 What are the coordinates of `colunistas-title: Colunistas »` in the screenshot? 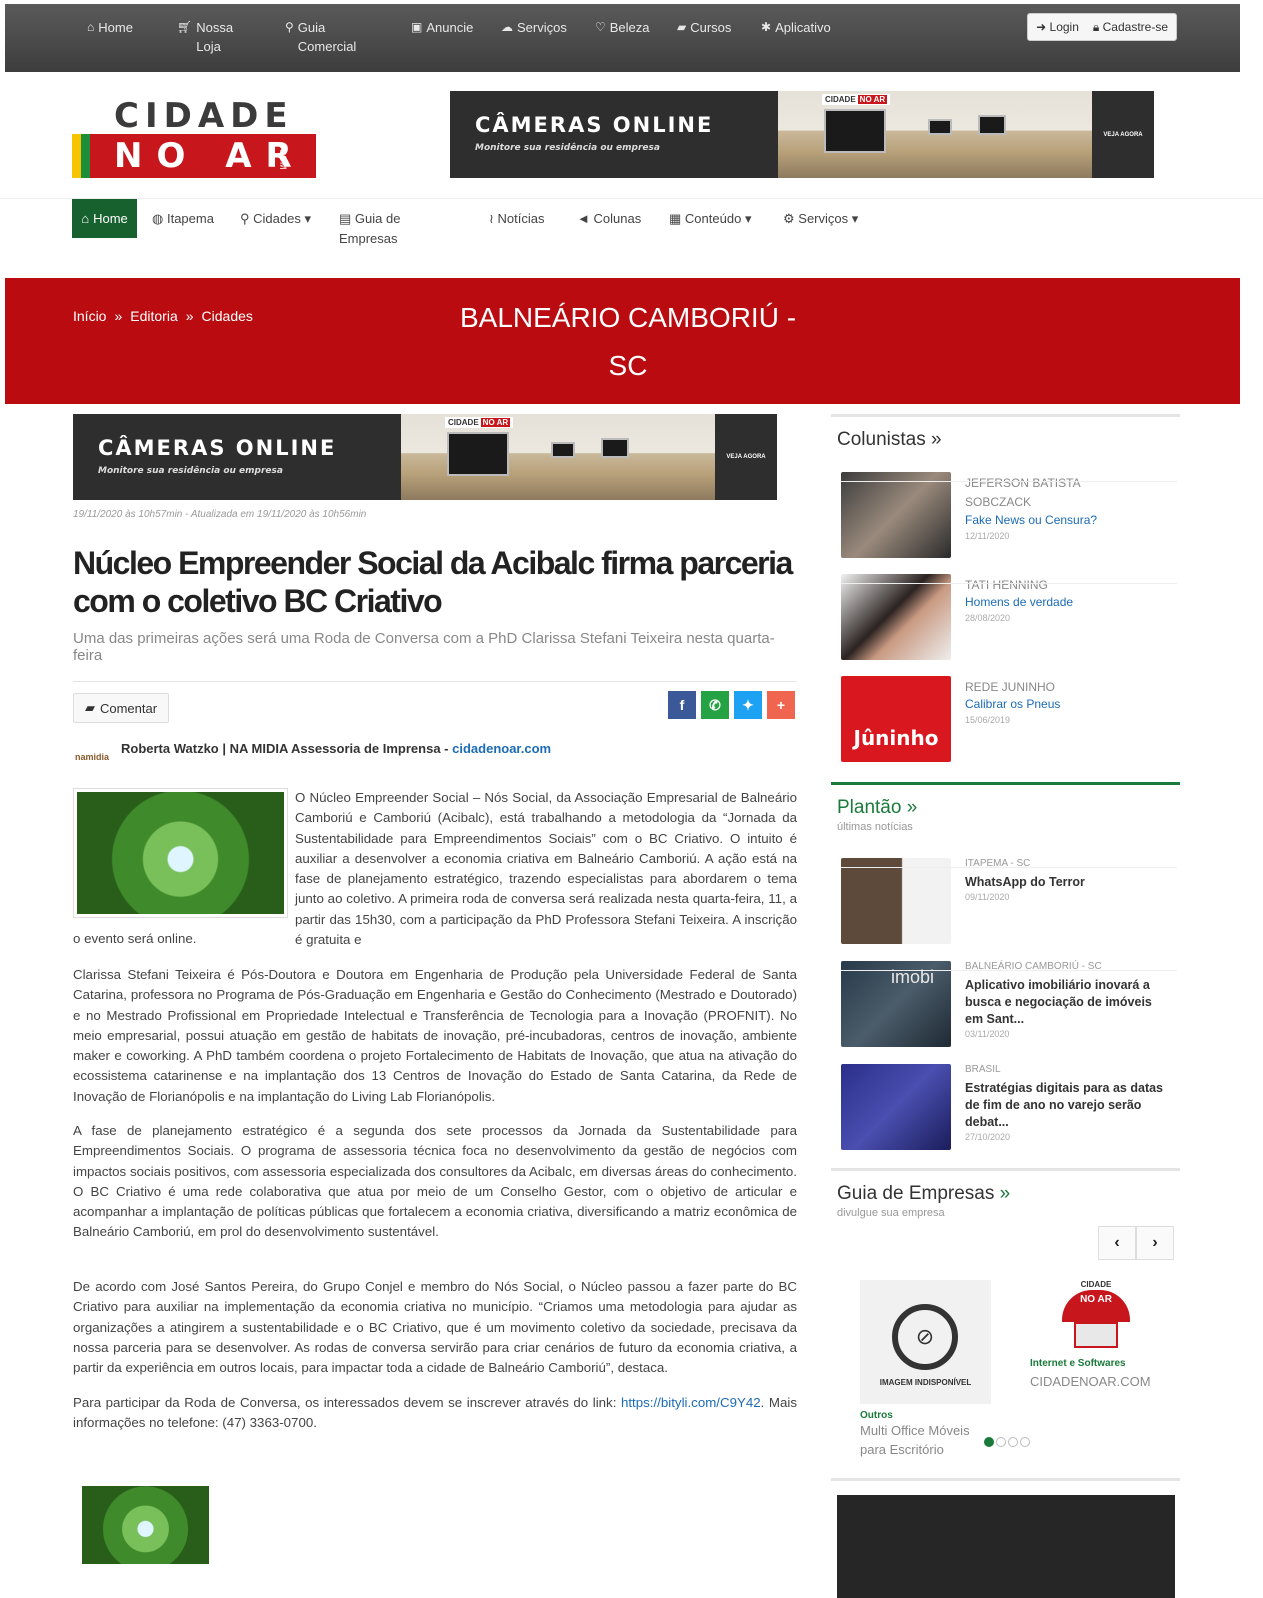 It's located at (1005, 440).